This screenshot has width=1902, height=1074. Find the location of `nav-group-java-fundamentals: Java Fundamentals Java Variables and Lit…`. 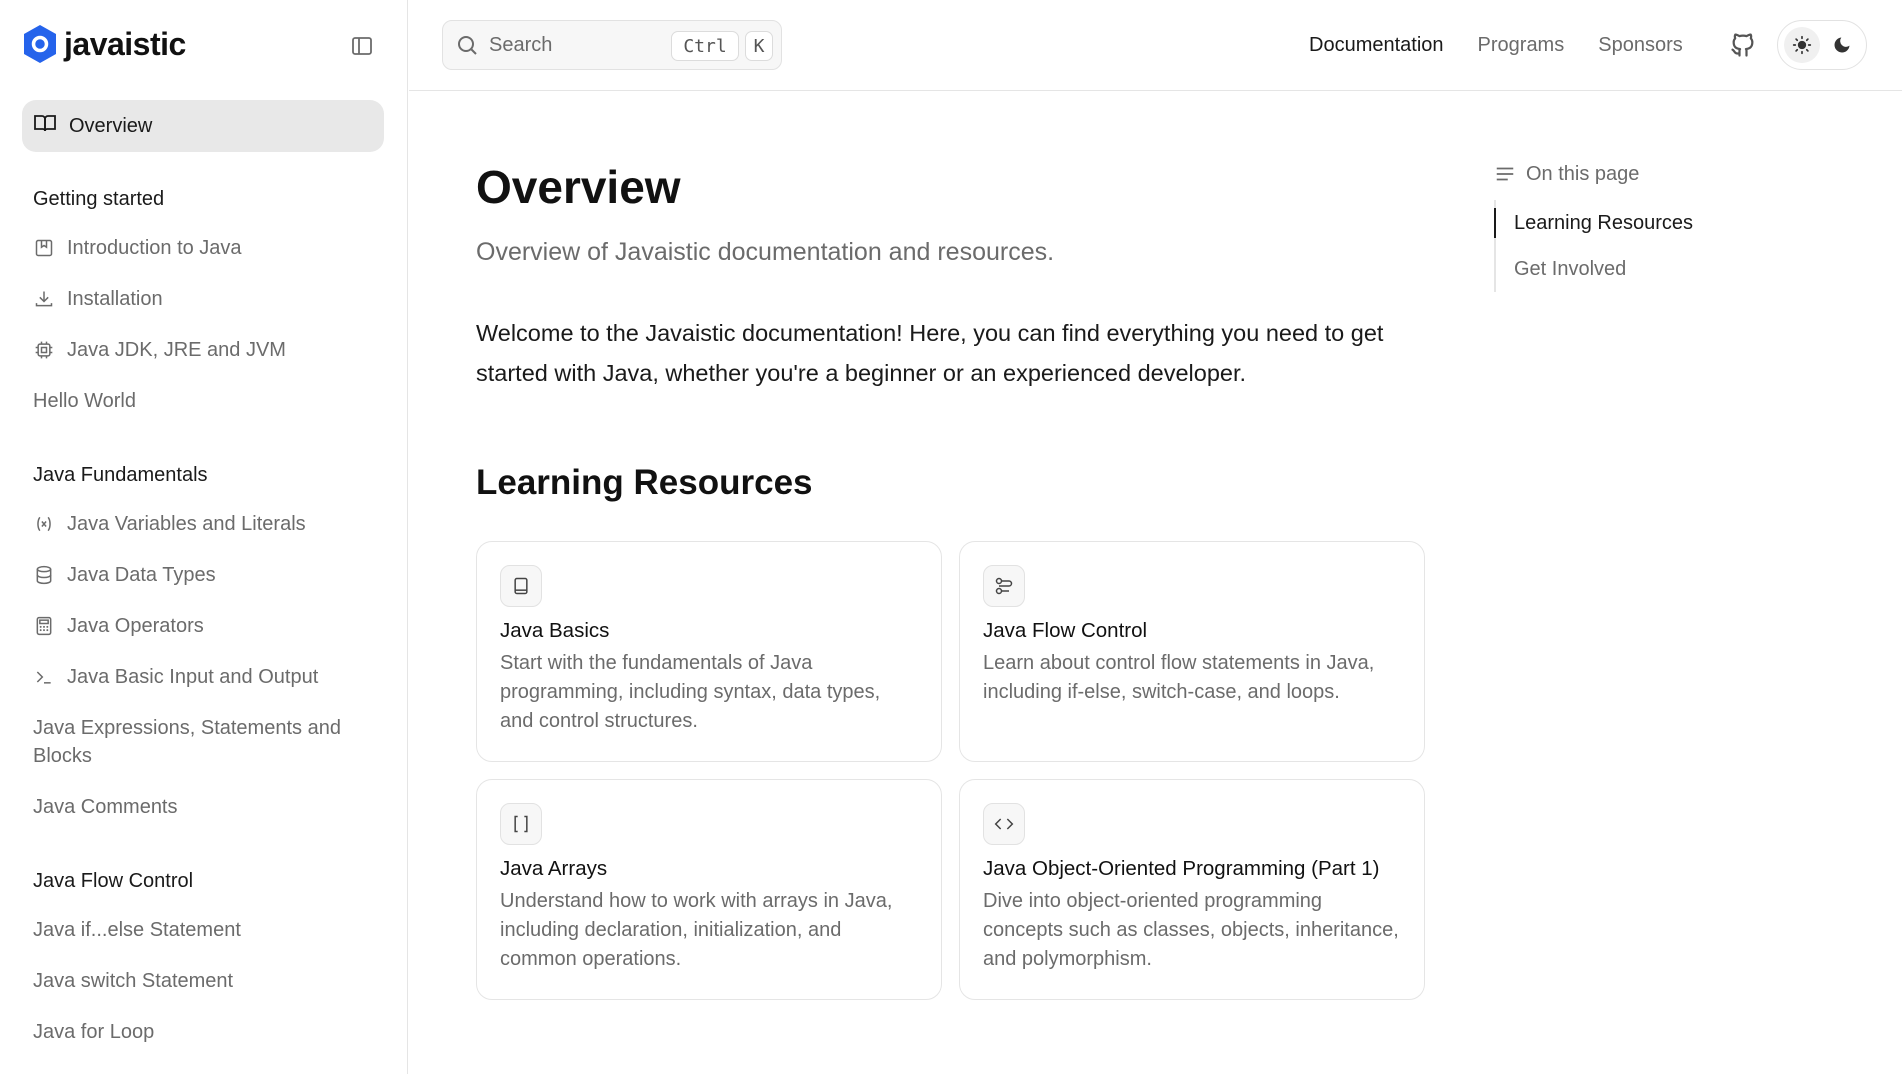

nav-group-java-fundamentals: Java Fundamentals Java Variables and Lit… is located at coordinates (203, 642).